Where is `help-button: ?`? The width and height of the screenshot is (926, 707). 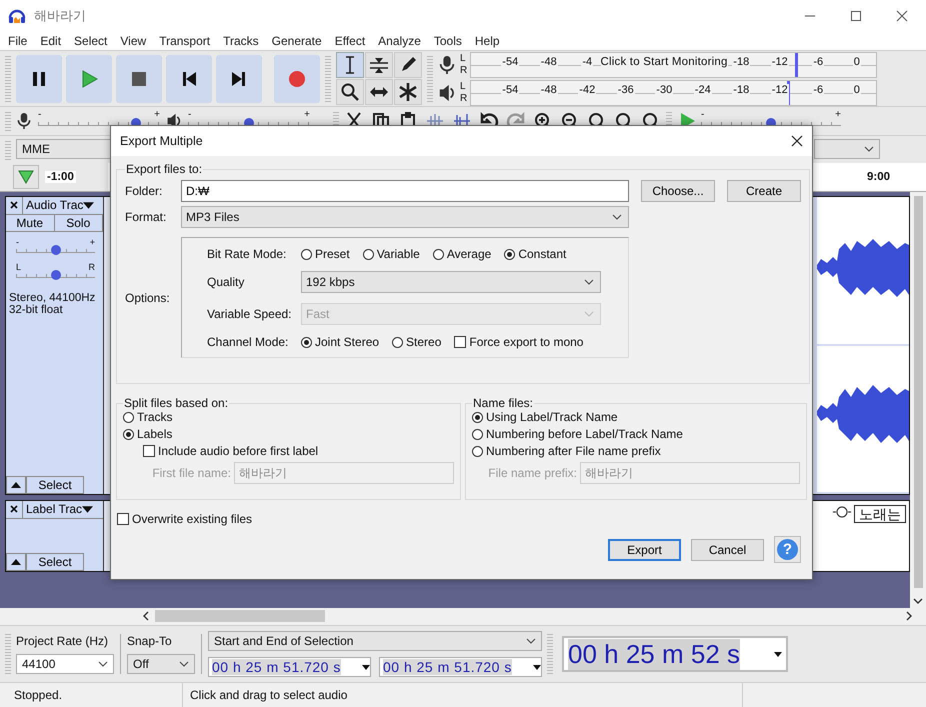
help-button: ? is located at coordinates (787, 549).